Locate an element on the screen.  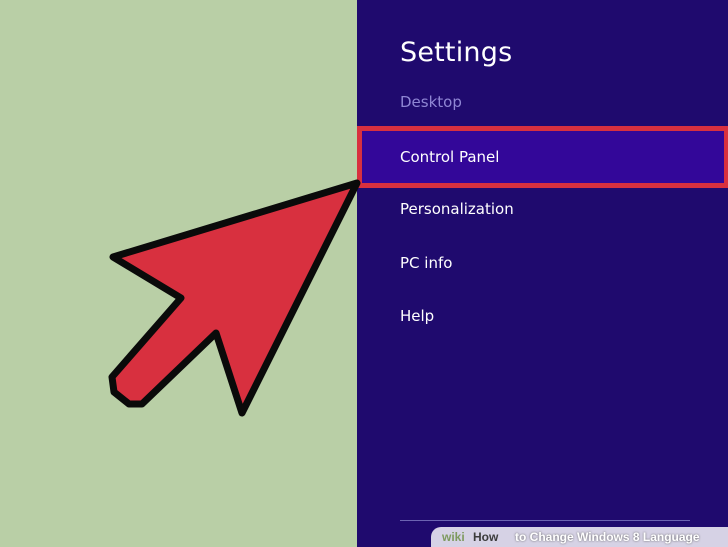
menu-item-help: Help is located at coordinates (542, 317).